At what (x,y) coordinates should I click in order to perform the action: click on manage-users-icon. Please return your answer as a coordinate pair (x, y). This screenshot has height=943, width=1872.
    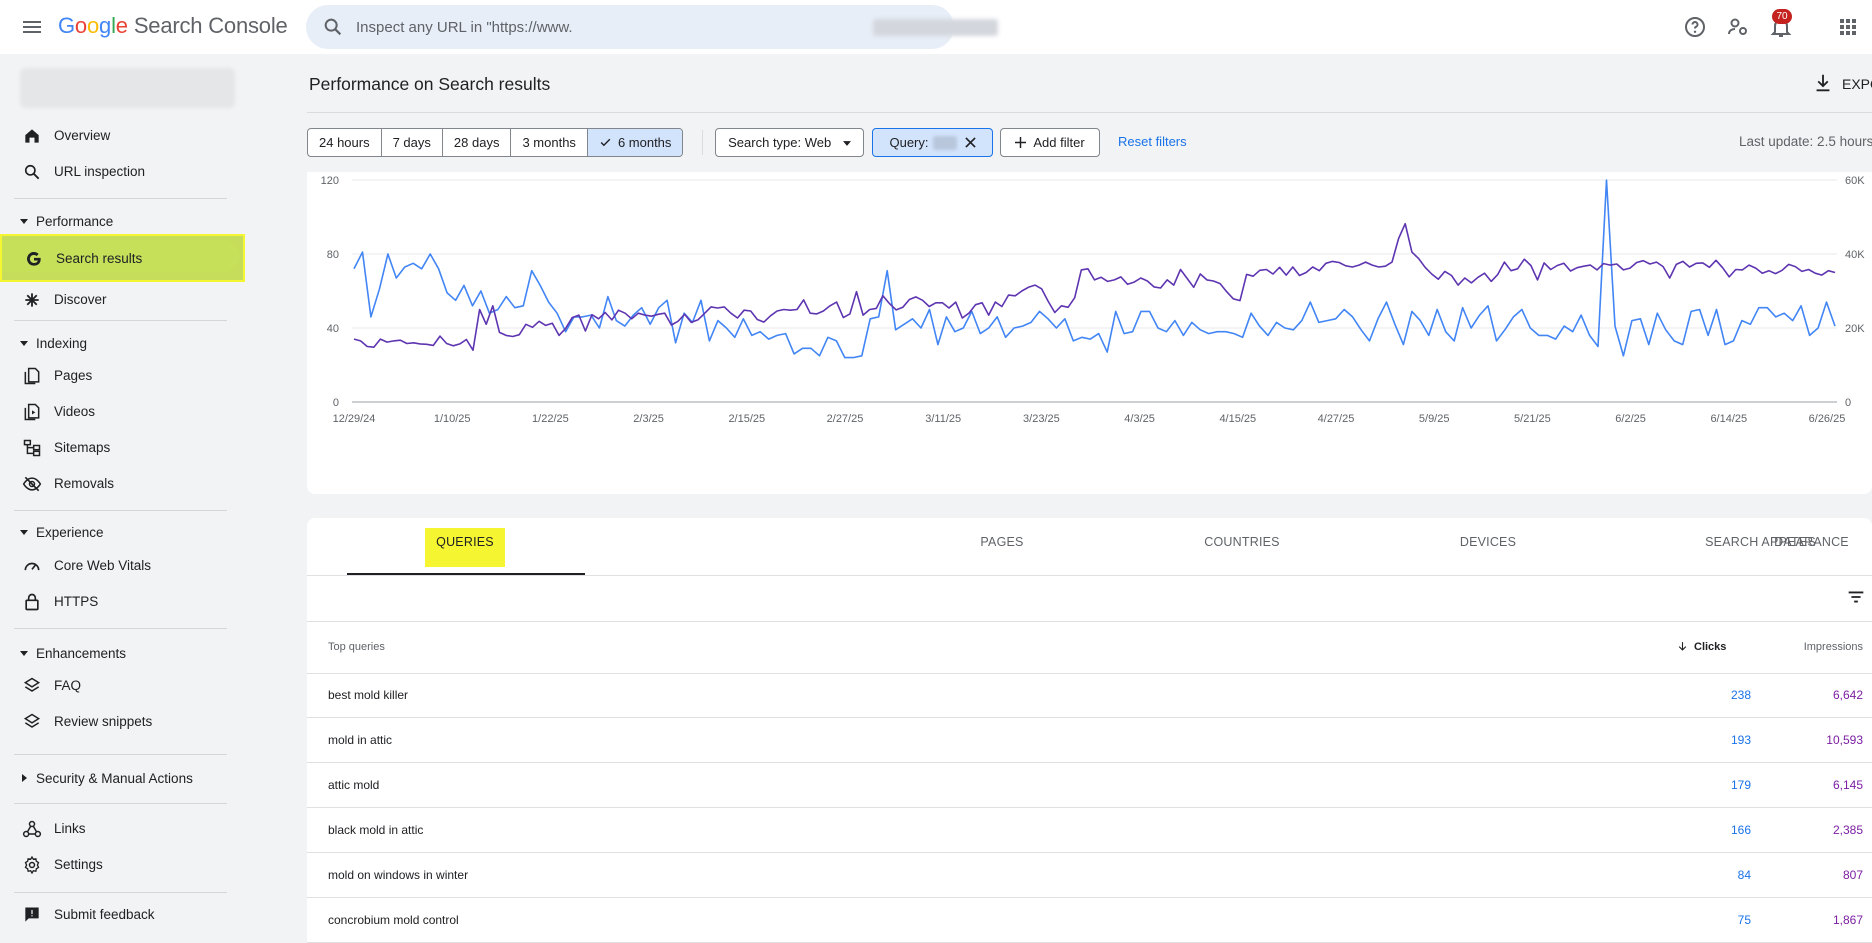
    Looking at the image, I should click on (1738, 27).